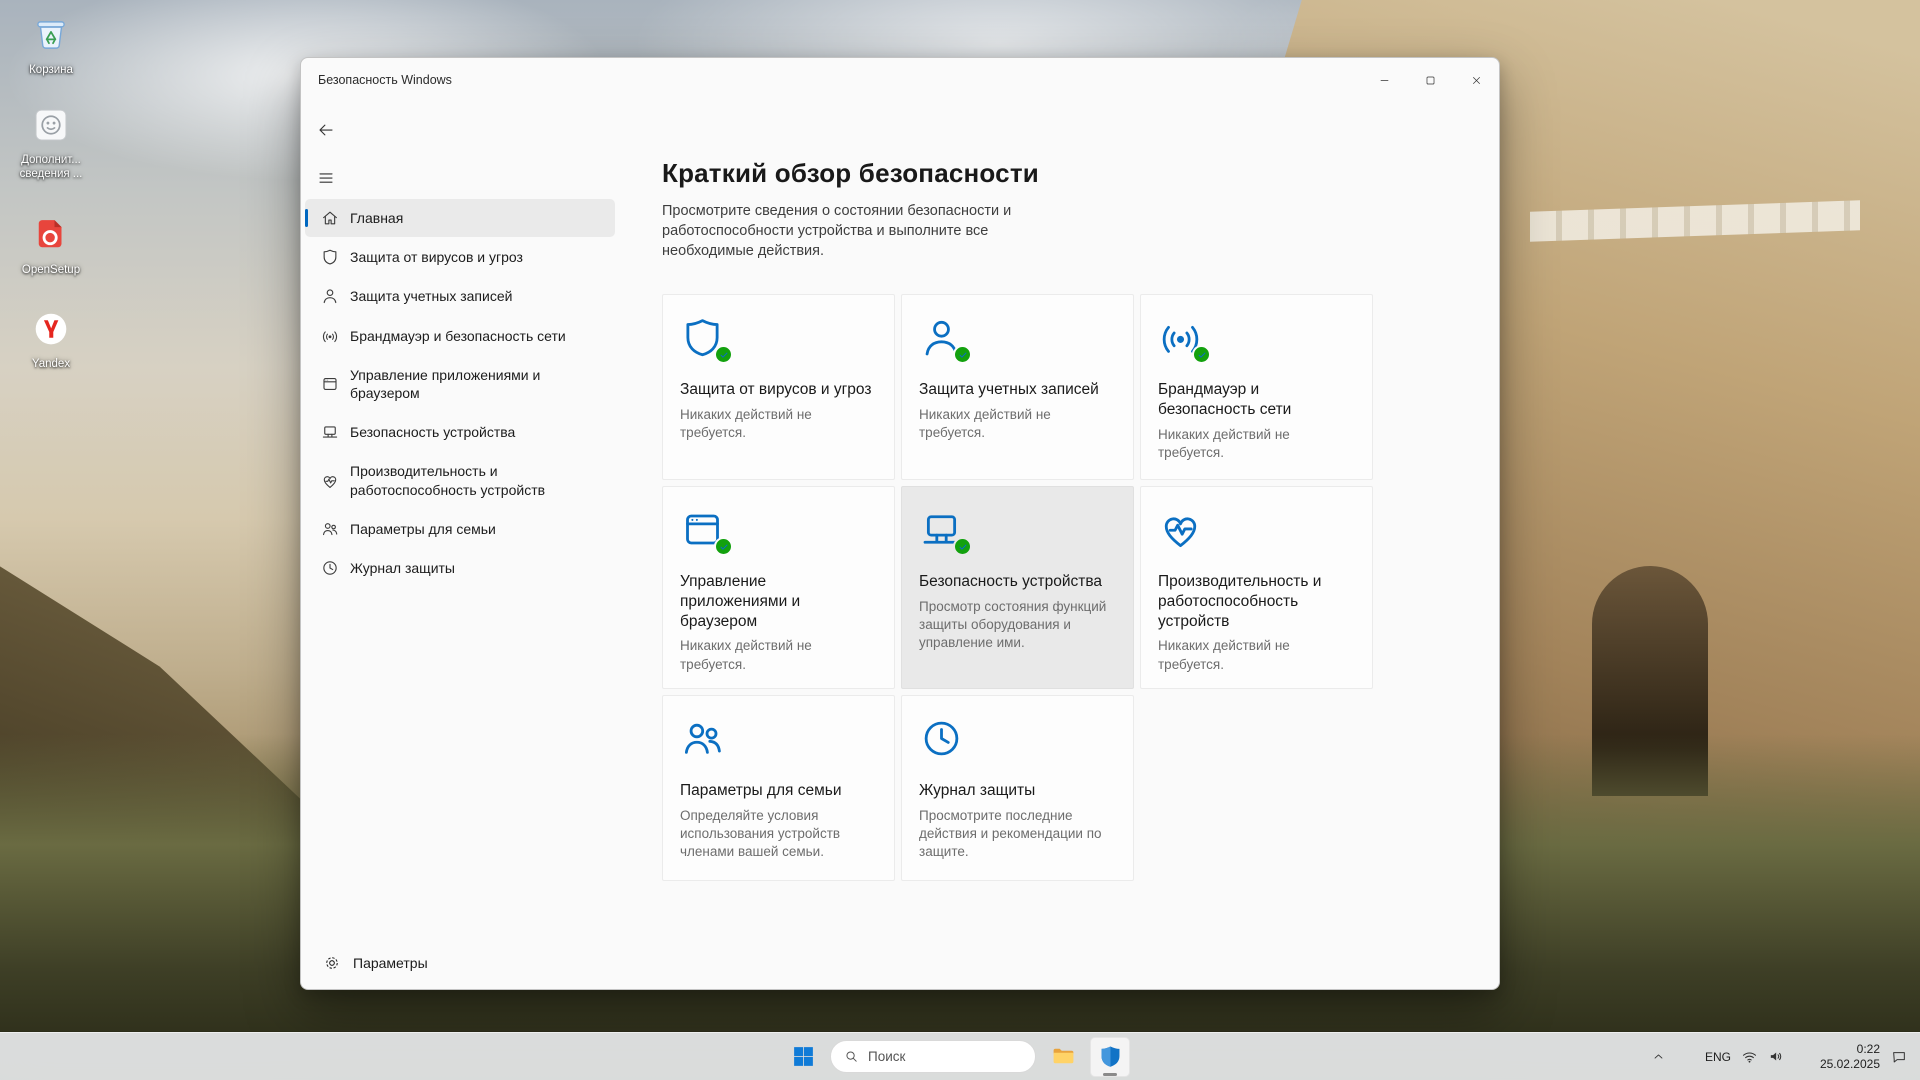  I want to click on card-title: Управление приложениями и браузером, so click(740, 601).